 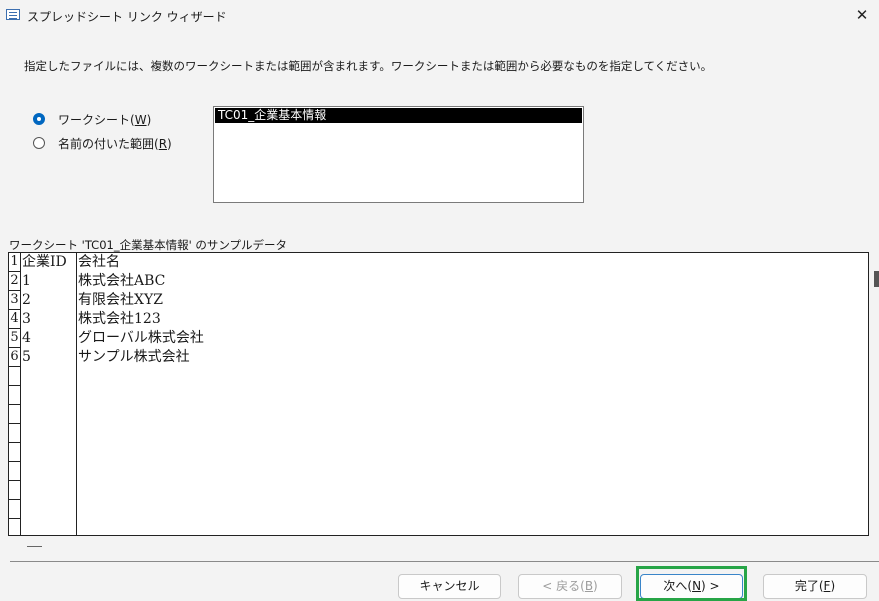 What do you see at coordinates (26, 281) in the screenshot?
I see `cell-company-id: 1` at bounding box center [26, 281].